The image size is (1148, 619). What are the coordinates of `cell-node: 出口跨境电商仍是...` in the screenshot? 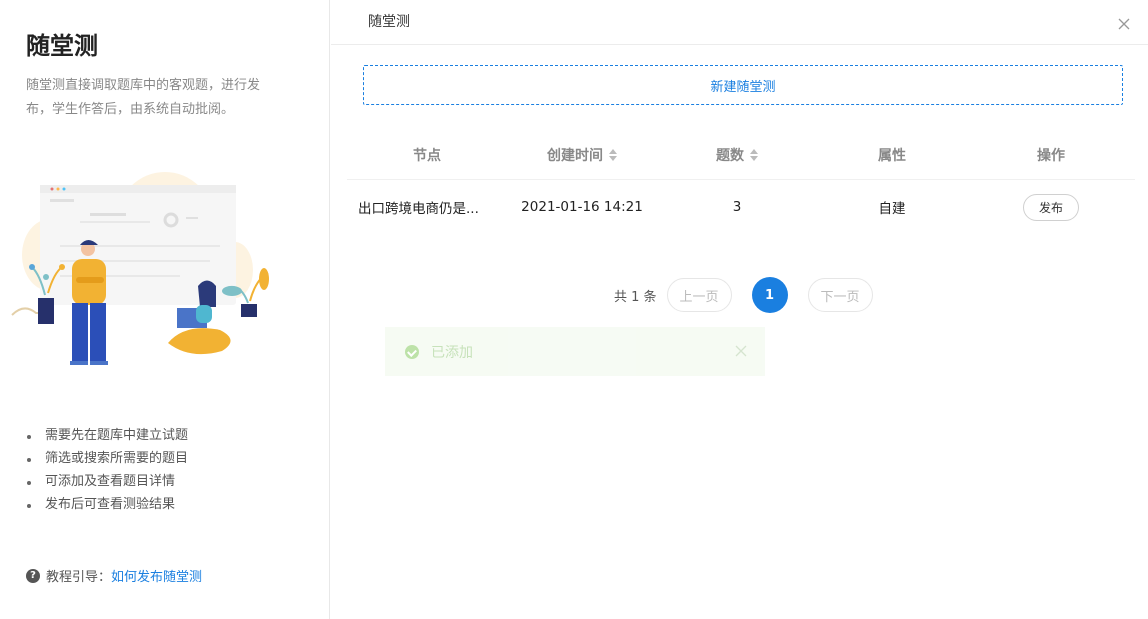 It's located at (418, 209).